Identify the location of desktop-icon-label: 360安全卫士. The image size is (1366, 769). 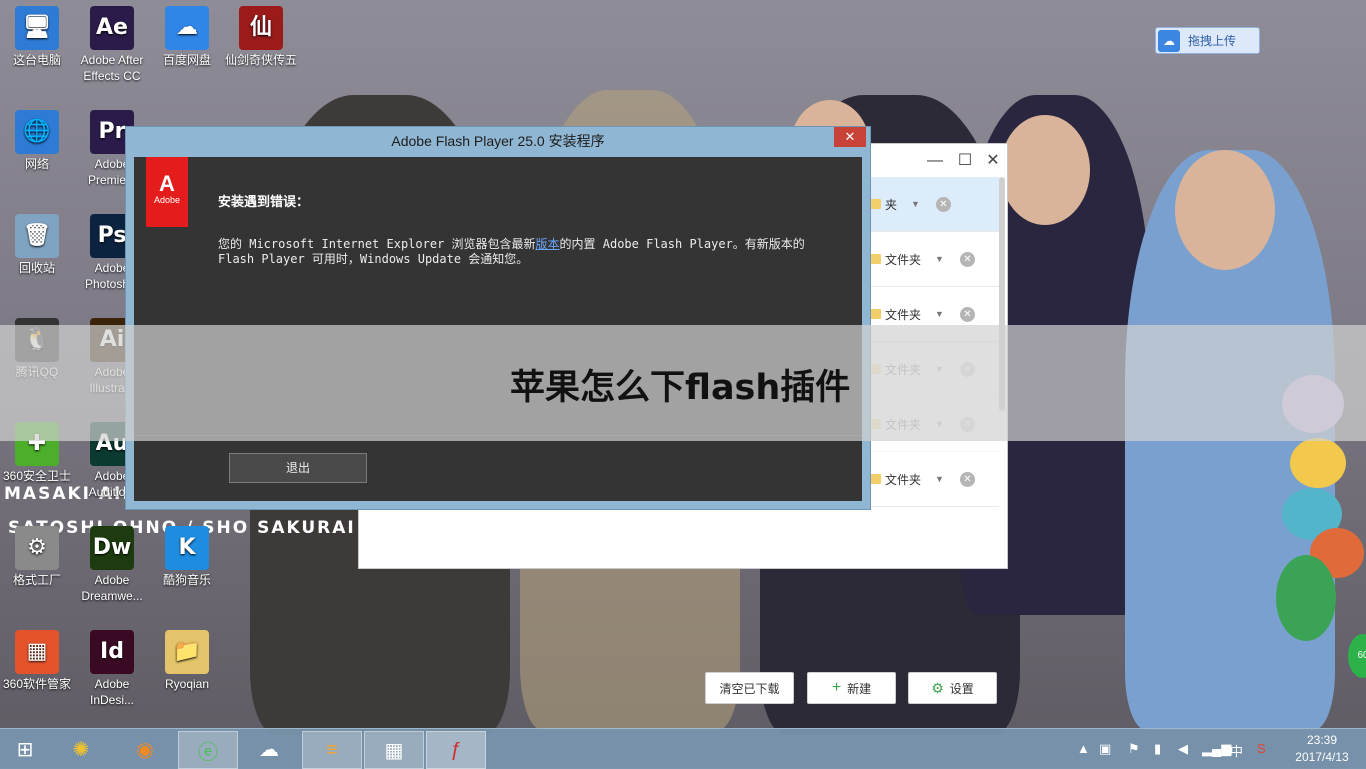
(37, 476).